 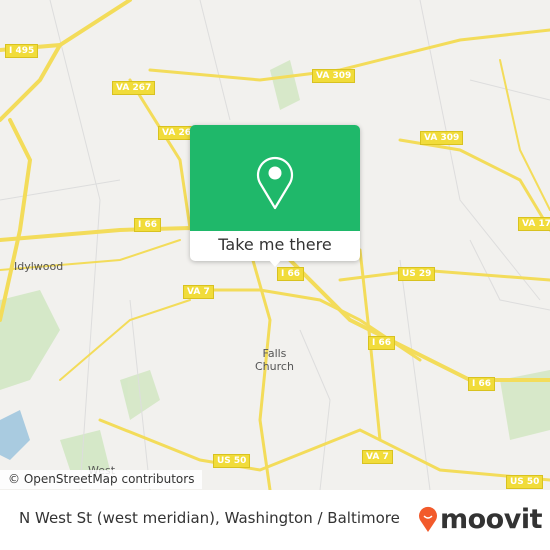 I want to click on place-label-idylwood: Idylwood, so click(x=39, y=266).